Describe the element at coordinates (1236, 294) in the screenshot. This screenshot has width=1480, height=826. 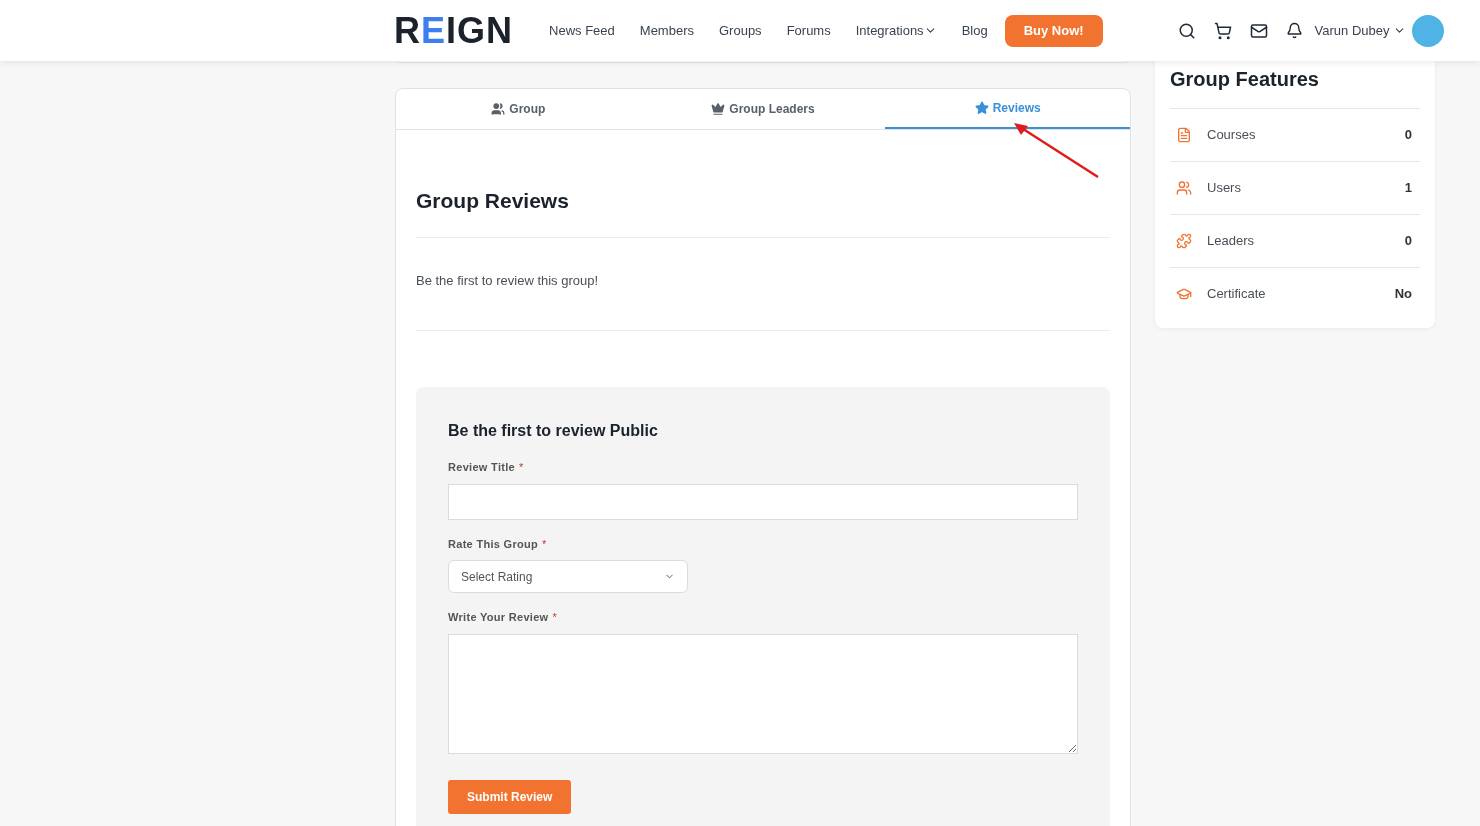
I see `feature-label: Certificate` at that location.